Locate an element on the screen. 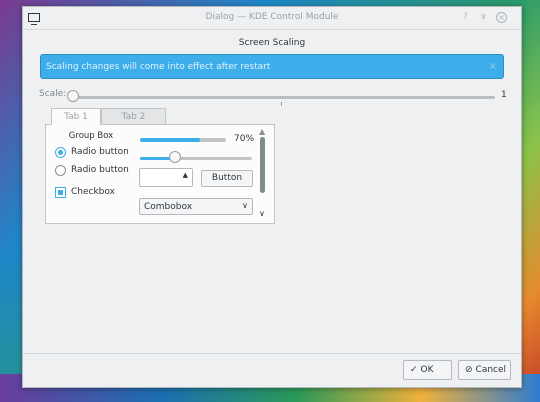 The height and width of the screenshot is (402, 540). check-icon: ✓ is located at coordinates (414, 370).